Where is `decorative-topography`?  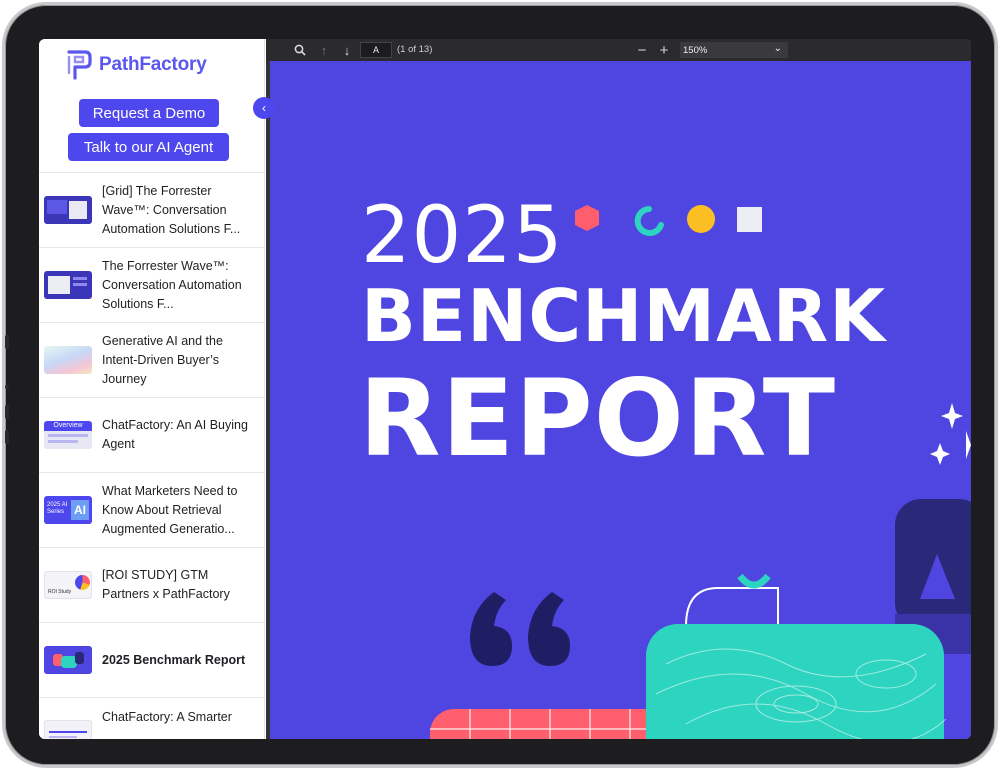
decorative-topography is located at coordinates (796, 681).